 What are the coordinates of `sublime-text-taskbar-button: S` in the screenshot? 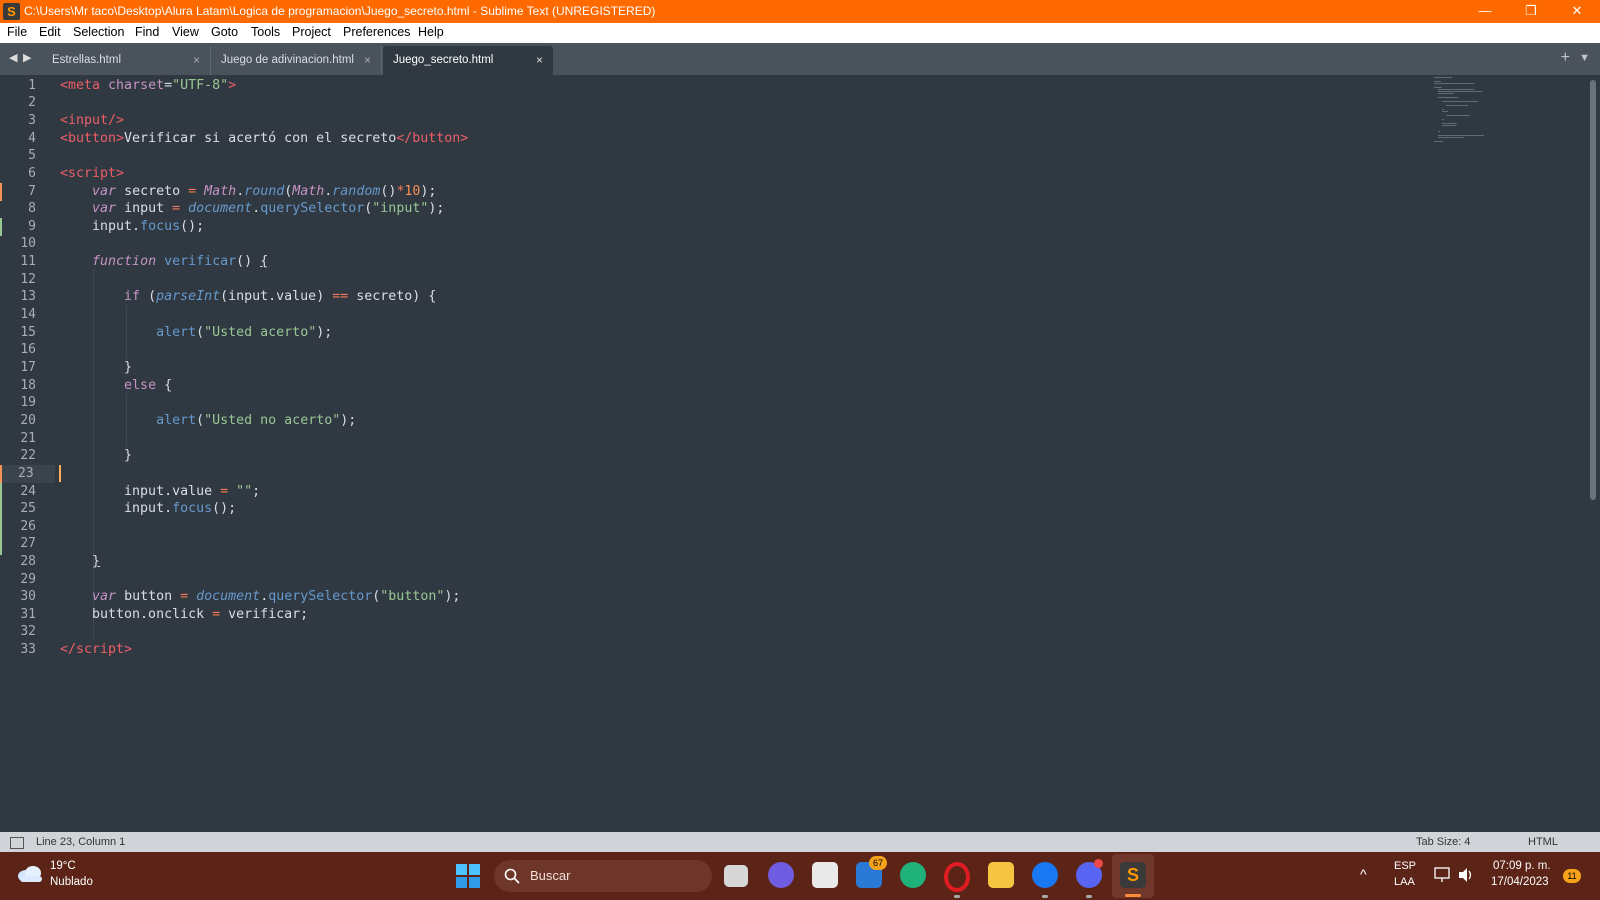 It's located at (1133, 876).